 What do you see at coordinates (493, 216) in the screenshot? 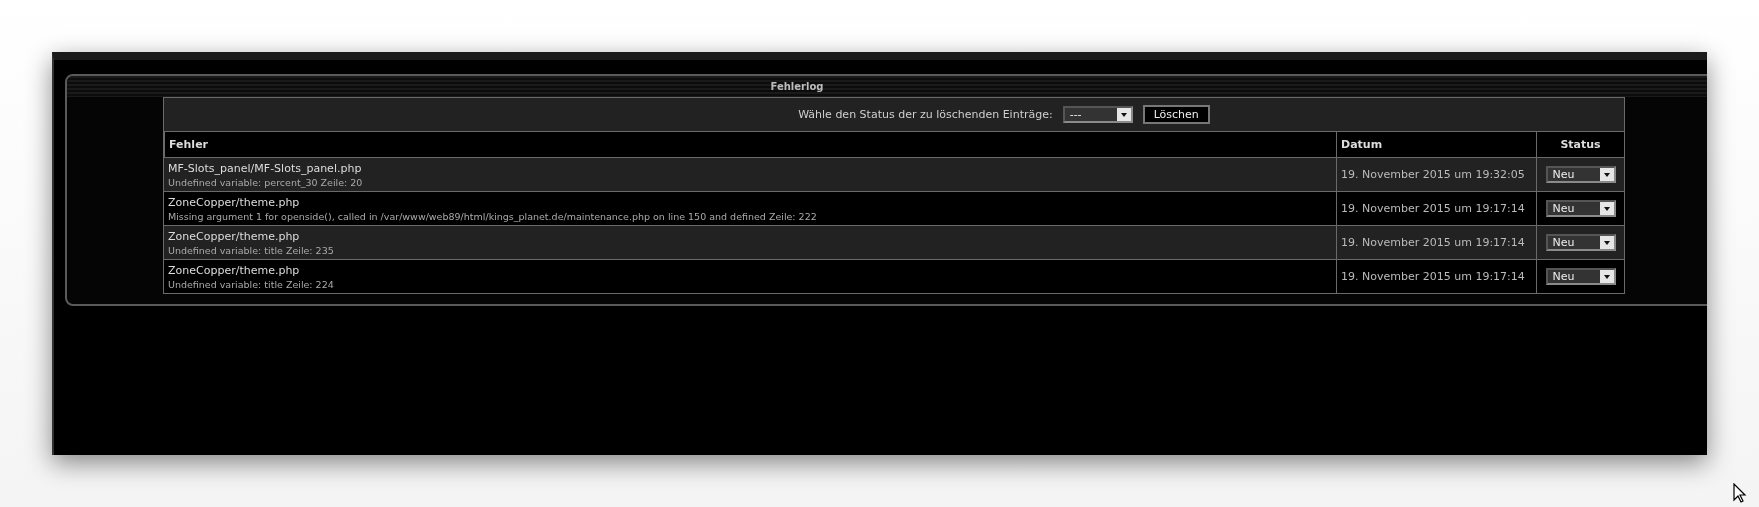
I see `error-message: Missing argument 1 for openside(), called in /var/www/web89/html/kings_planet.de/maintenance.php on line 150 and defined Zeile: 222` at bounding box center [493, 216].